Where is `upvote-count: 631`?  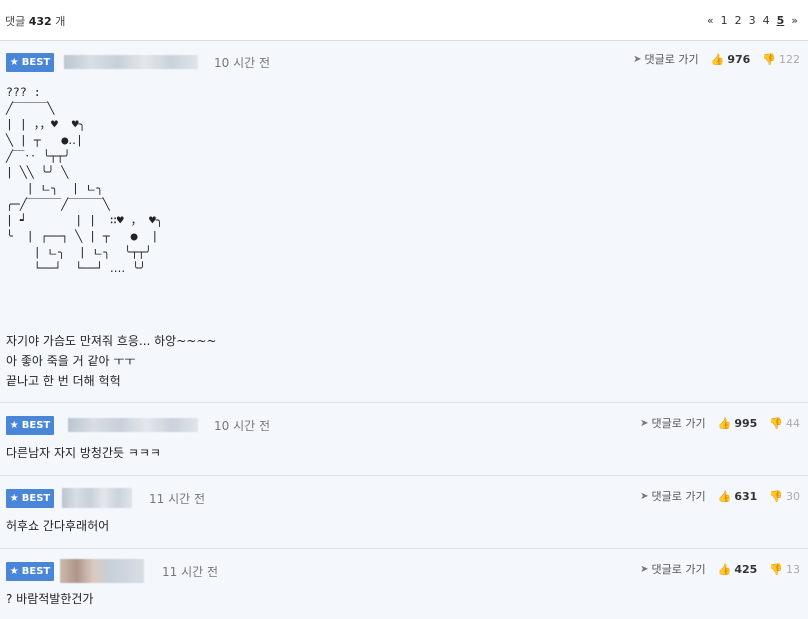
upvote-count: 631 is located at coordinates (746, 496).